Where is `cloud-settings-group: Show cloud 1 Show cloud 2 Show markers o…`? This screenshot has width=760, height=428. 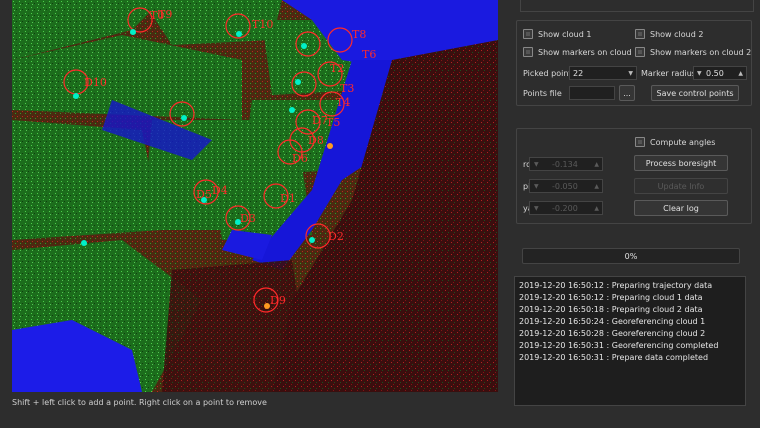 cloud-settings-group: Show cloud 1 Show cloud 2 Show markers o… is located at coordinates (634, 63).